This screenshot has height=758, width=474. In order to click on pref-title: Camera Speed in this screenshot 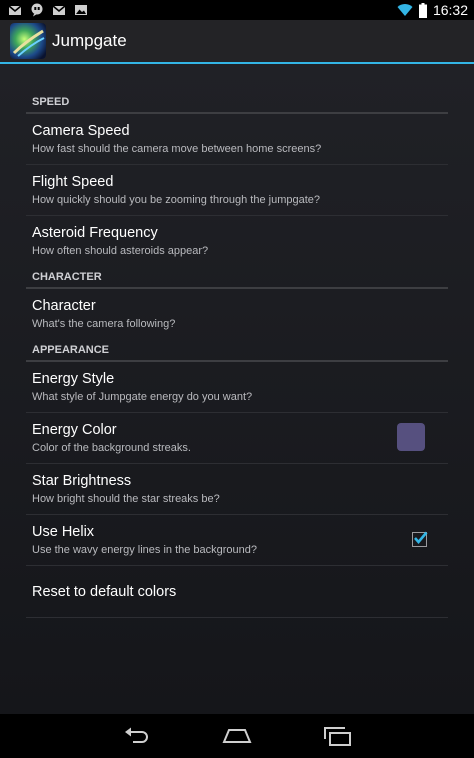, I will do `click(81, 131)`.